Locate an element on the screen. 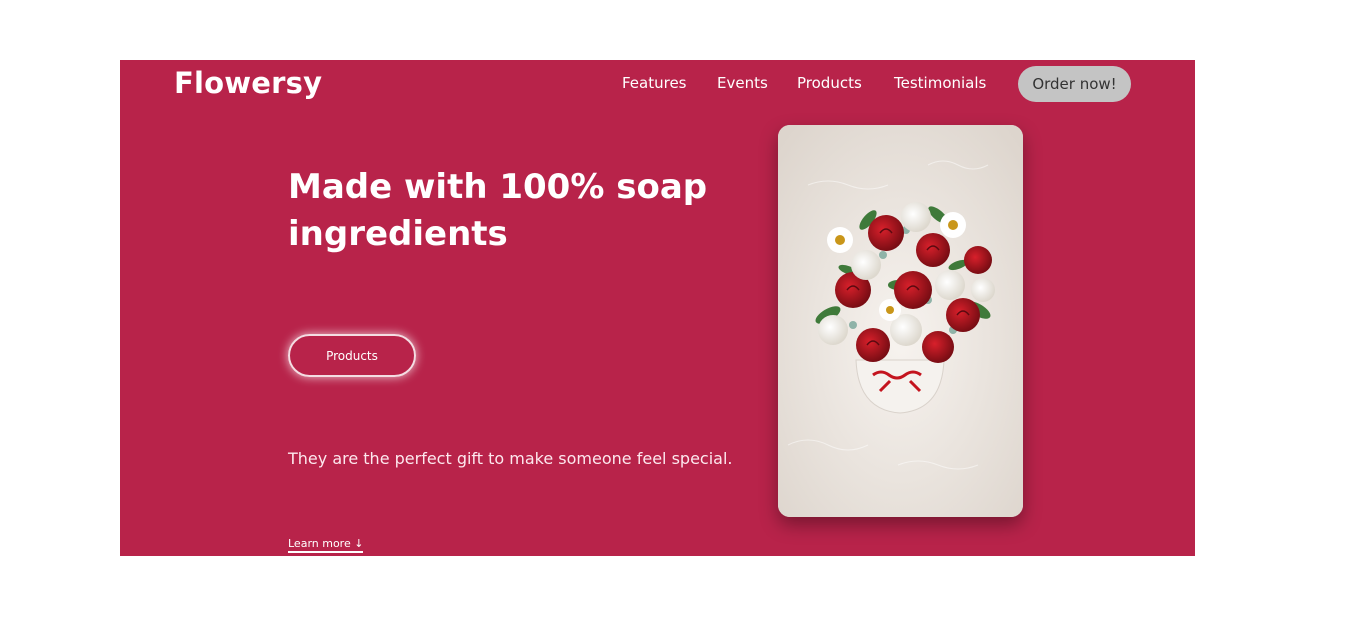 Image resolution: width=1360 pixels, height=623 pixels. flower-bouquet-image is located at coordinates (900, 321).